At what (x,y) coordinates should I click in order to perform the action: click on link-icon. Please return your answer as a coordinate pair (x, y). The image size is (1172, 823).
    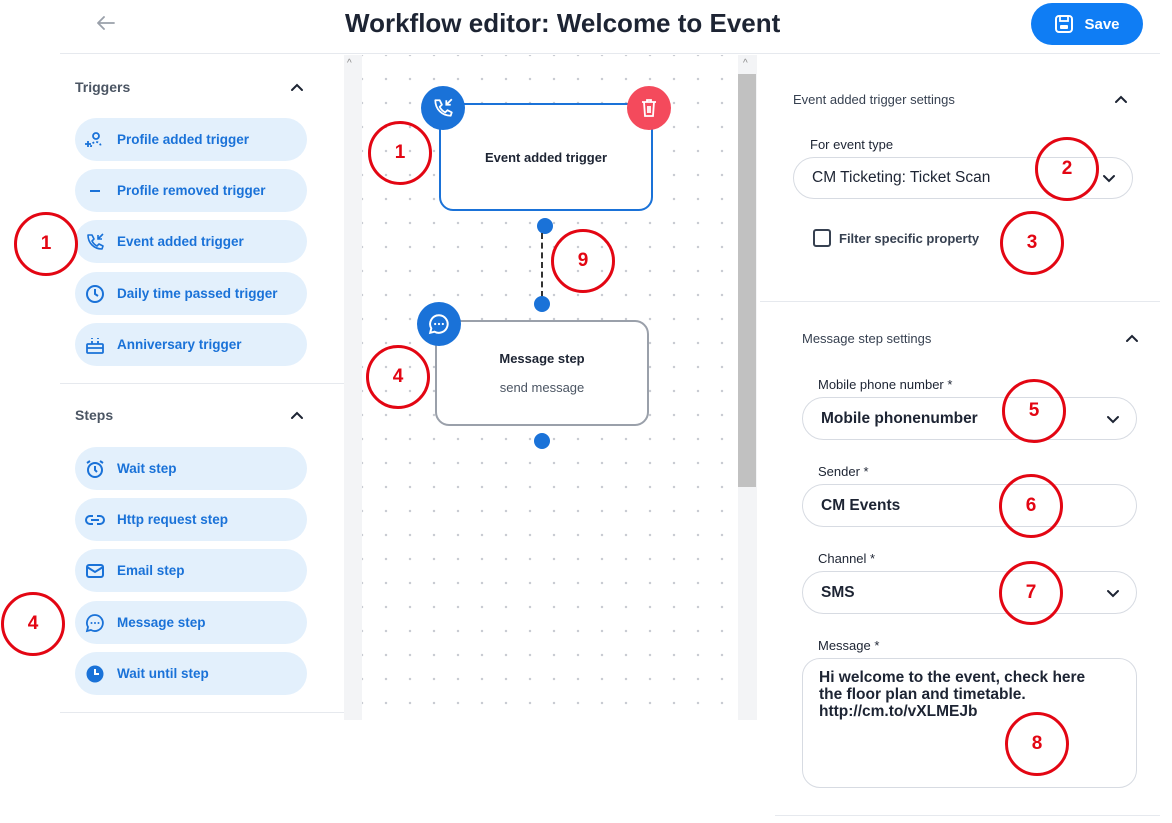
    Looking at the image, I should click on (95, 520).